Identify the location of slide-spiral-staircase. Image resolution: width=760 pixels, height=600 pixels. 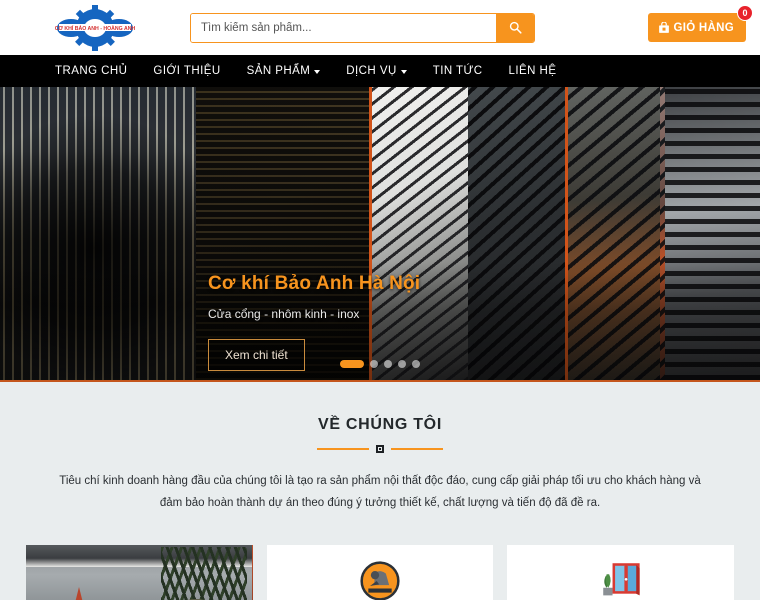
(712, 233).